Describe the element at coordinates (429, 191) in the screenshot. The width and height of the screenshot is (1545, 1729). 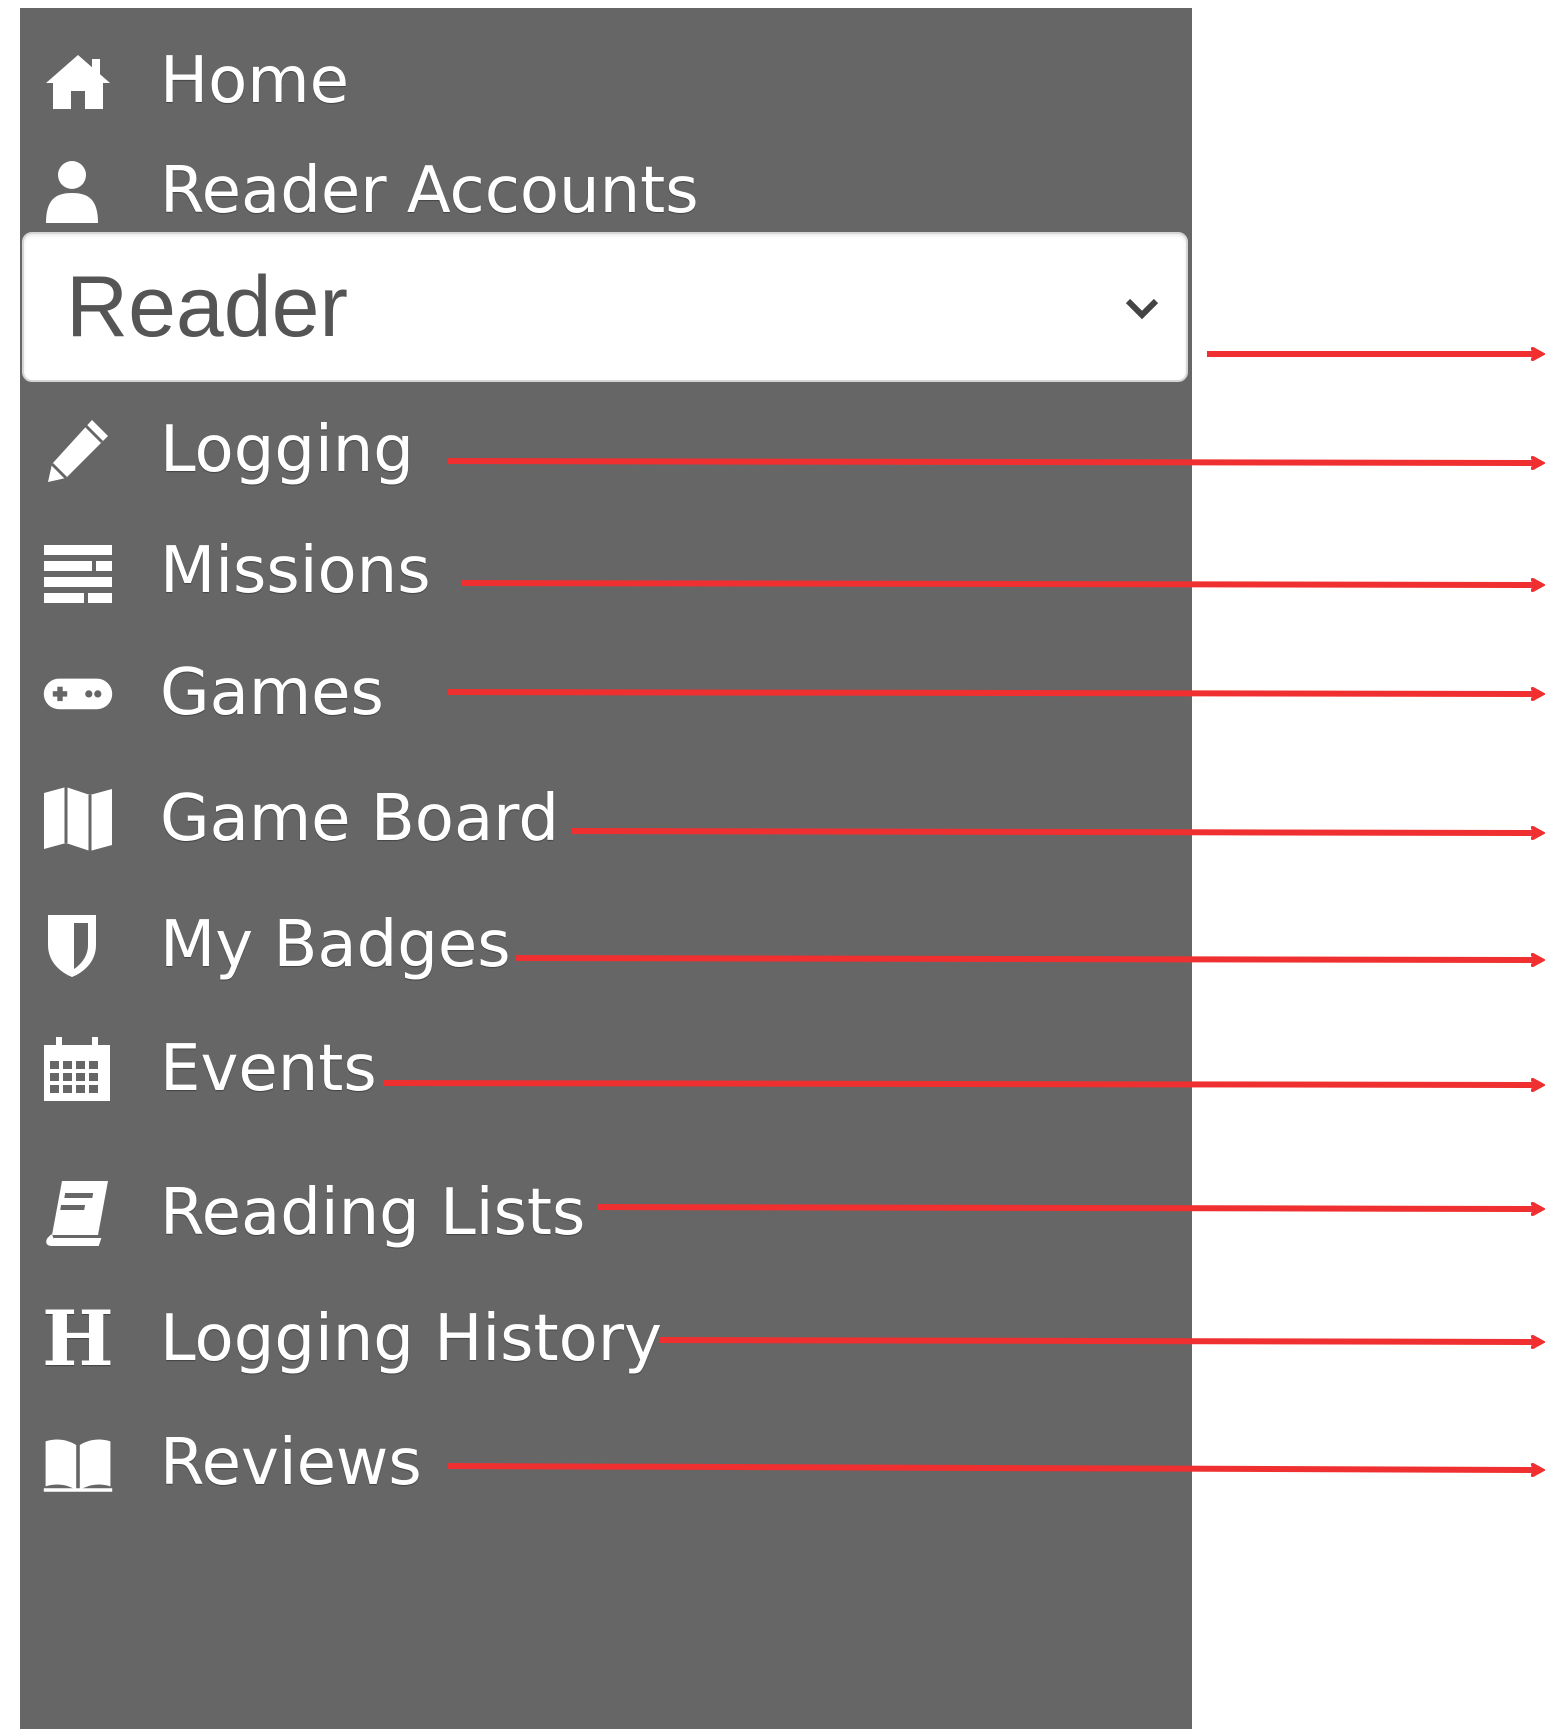
I see `sidebar-item-label: Reader Accounts` at that location.